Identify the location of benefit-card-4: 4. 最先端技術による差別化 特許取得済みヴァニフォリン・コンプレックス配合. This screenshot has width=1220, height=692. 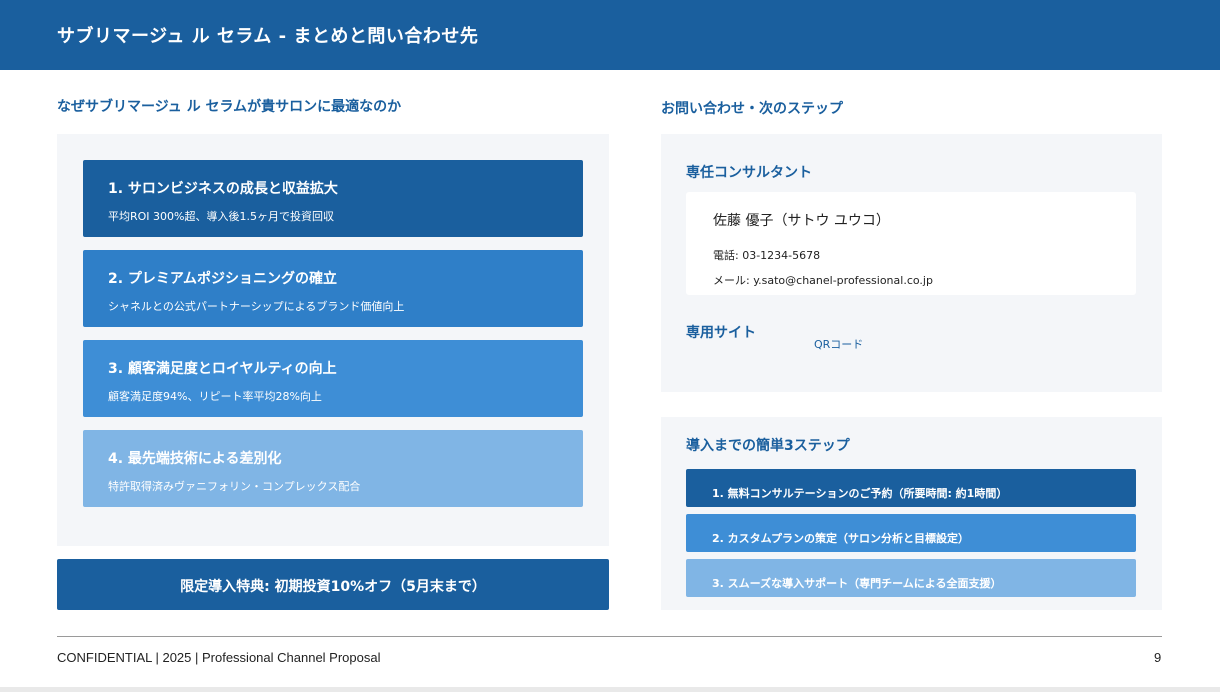
(333, 468).